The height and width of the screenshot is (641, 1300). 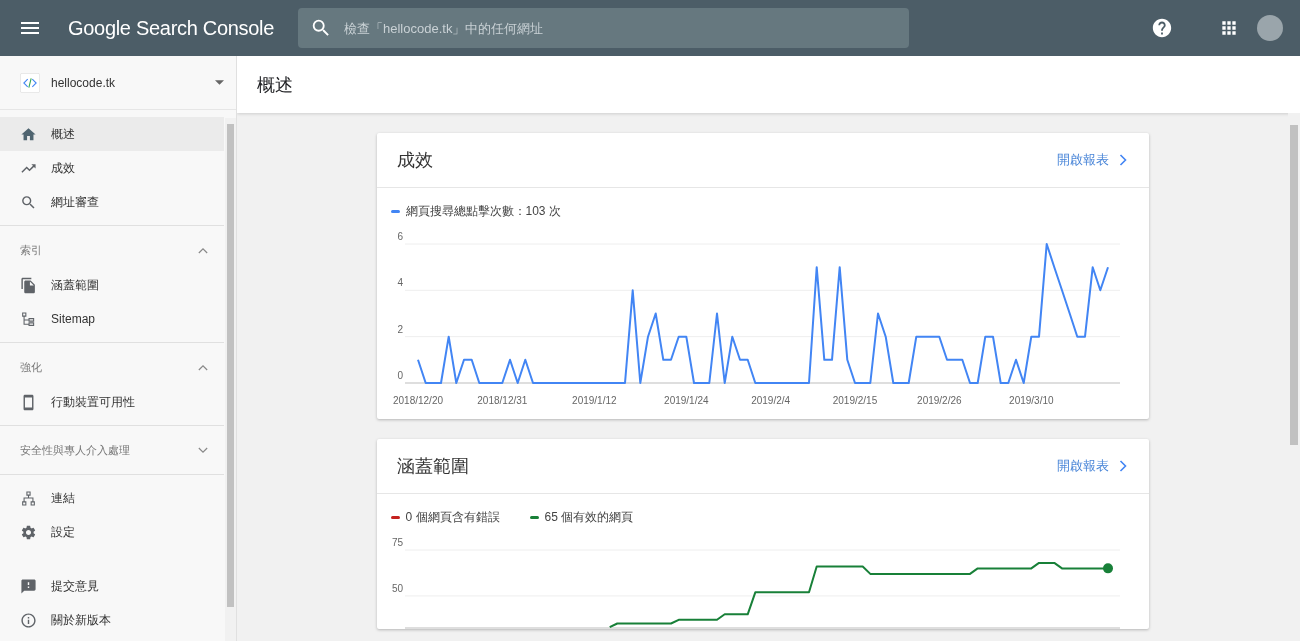 What do you see at coordinates (28, 586) in the screenshot?
I see `feedback-icon` at bounding box center [28, 586].